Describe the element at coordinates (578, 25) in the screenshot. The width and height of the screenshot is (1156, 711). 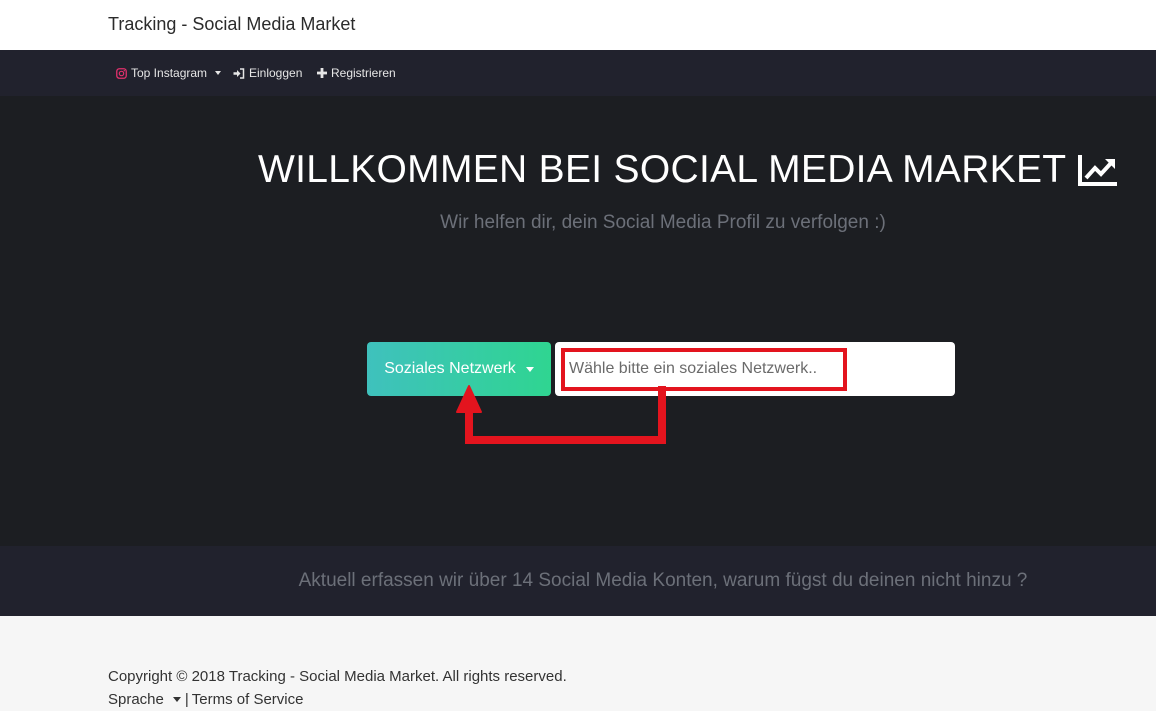
I see `top-bar: Tracking - Social Media Market` at that location.